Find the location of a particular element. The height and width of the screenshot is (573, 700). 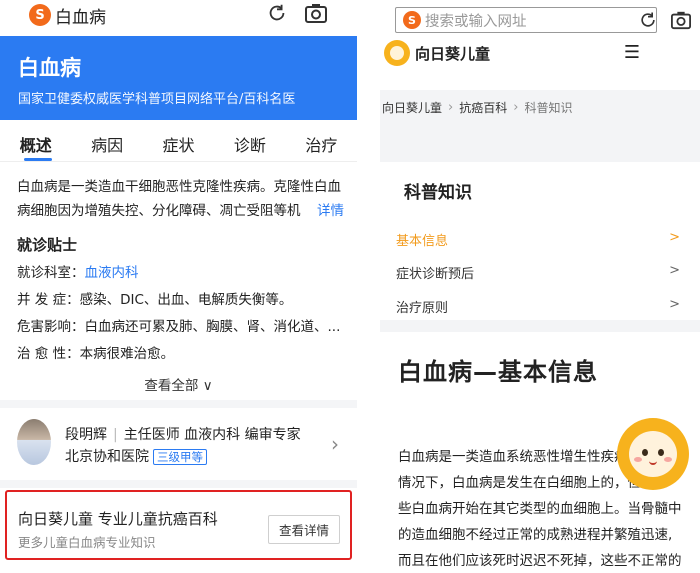

breadcrumb-home: 向日葵儿童 is located at coordinates (412, 107).